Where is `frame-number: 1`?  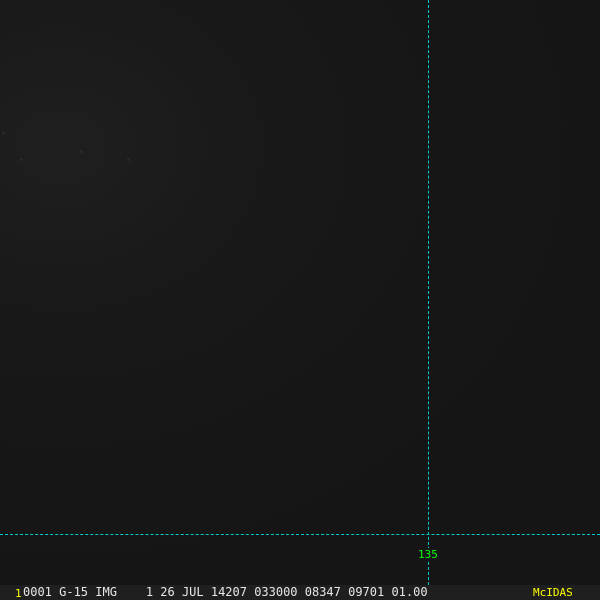
frame-number: 1 is located at coordinates (18, 593).